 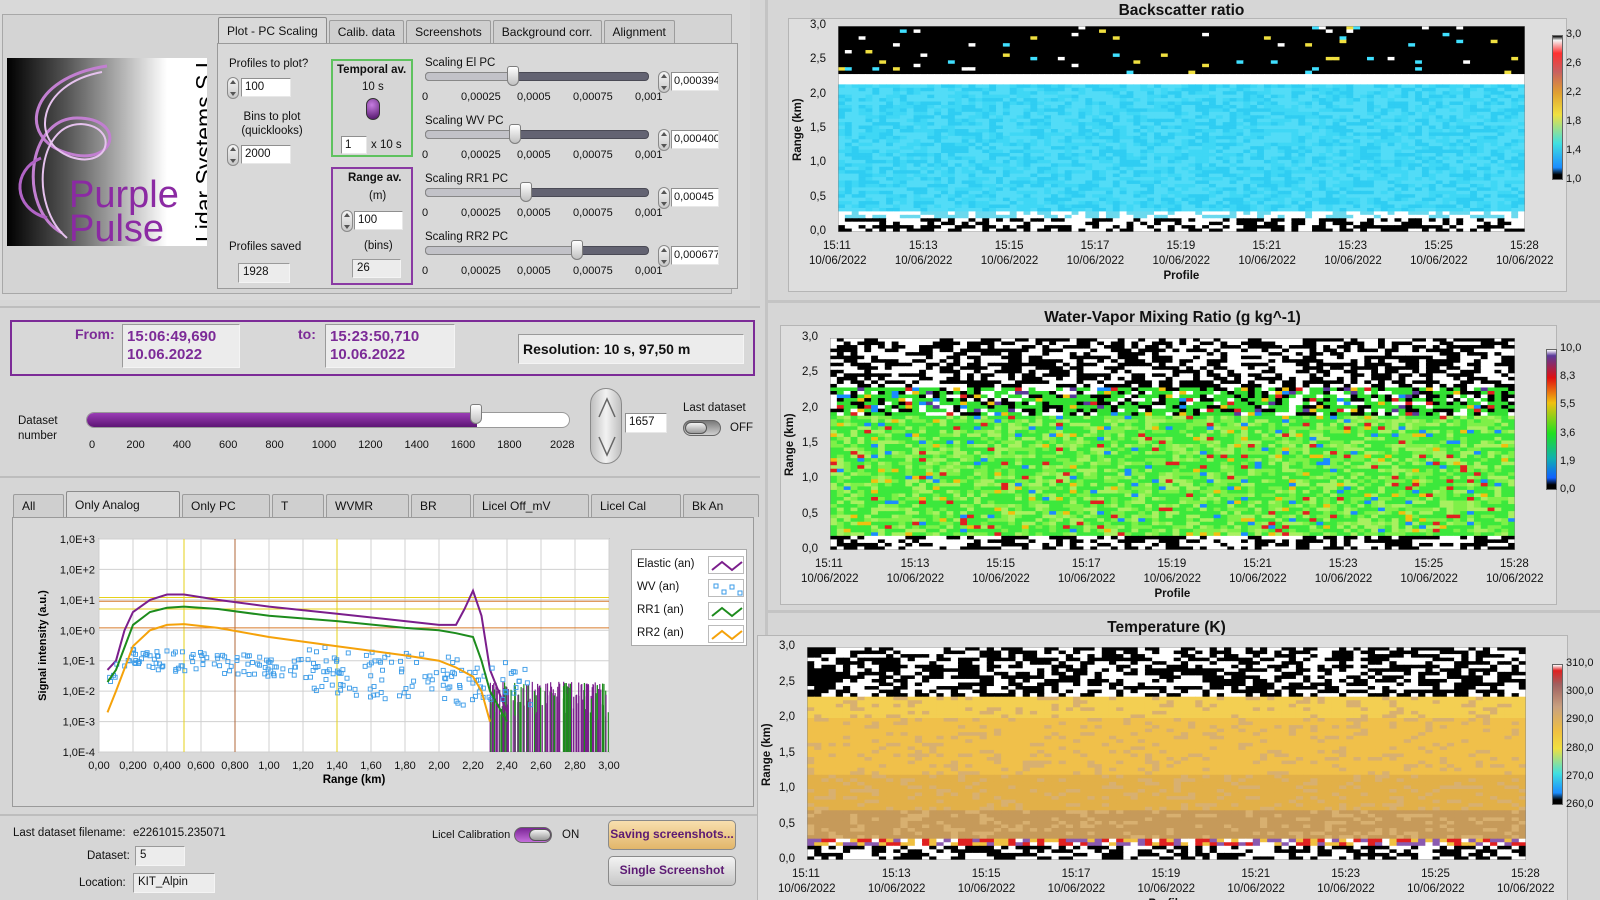 What do you see at coordinates (226, 505) in the screenshot?
I see `tab-only-pc: Only PC` at bounding box center [226, 505].